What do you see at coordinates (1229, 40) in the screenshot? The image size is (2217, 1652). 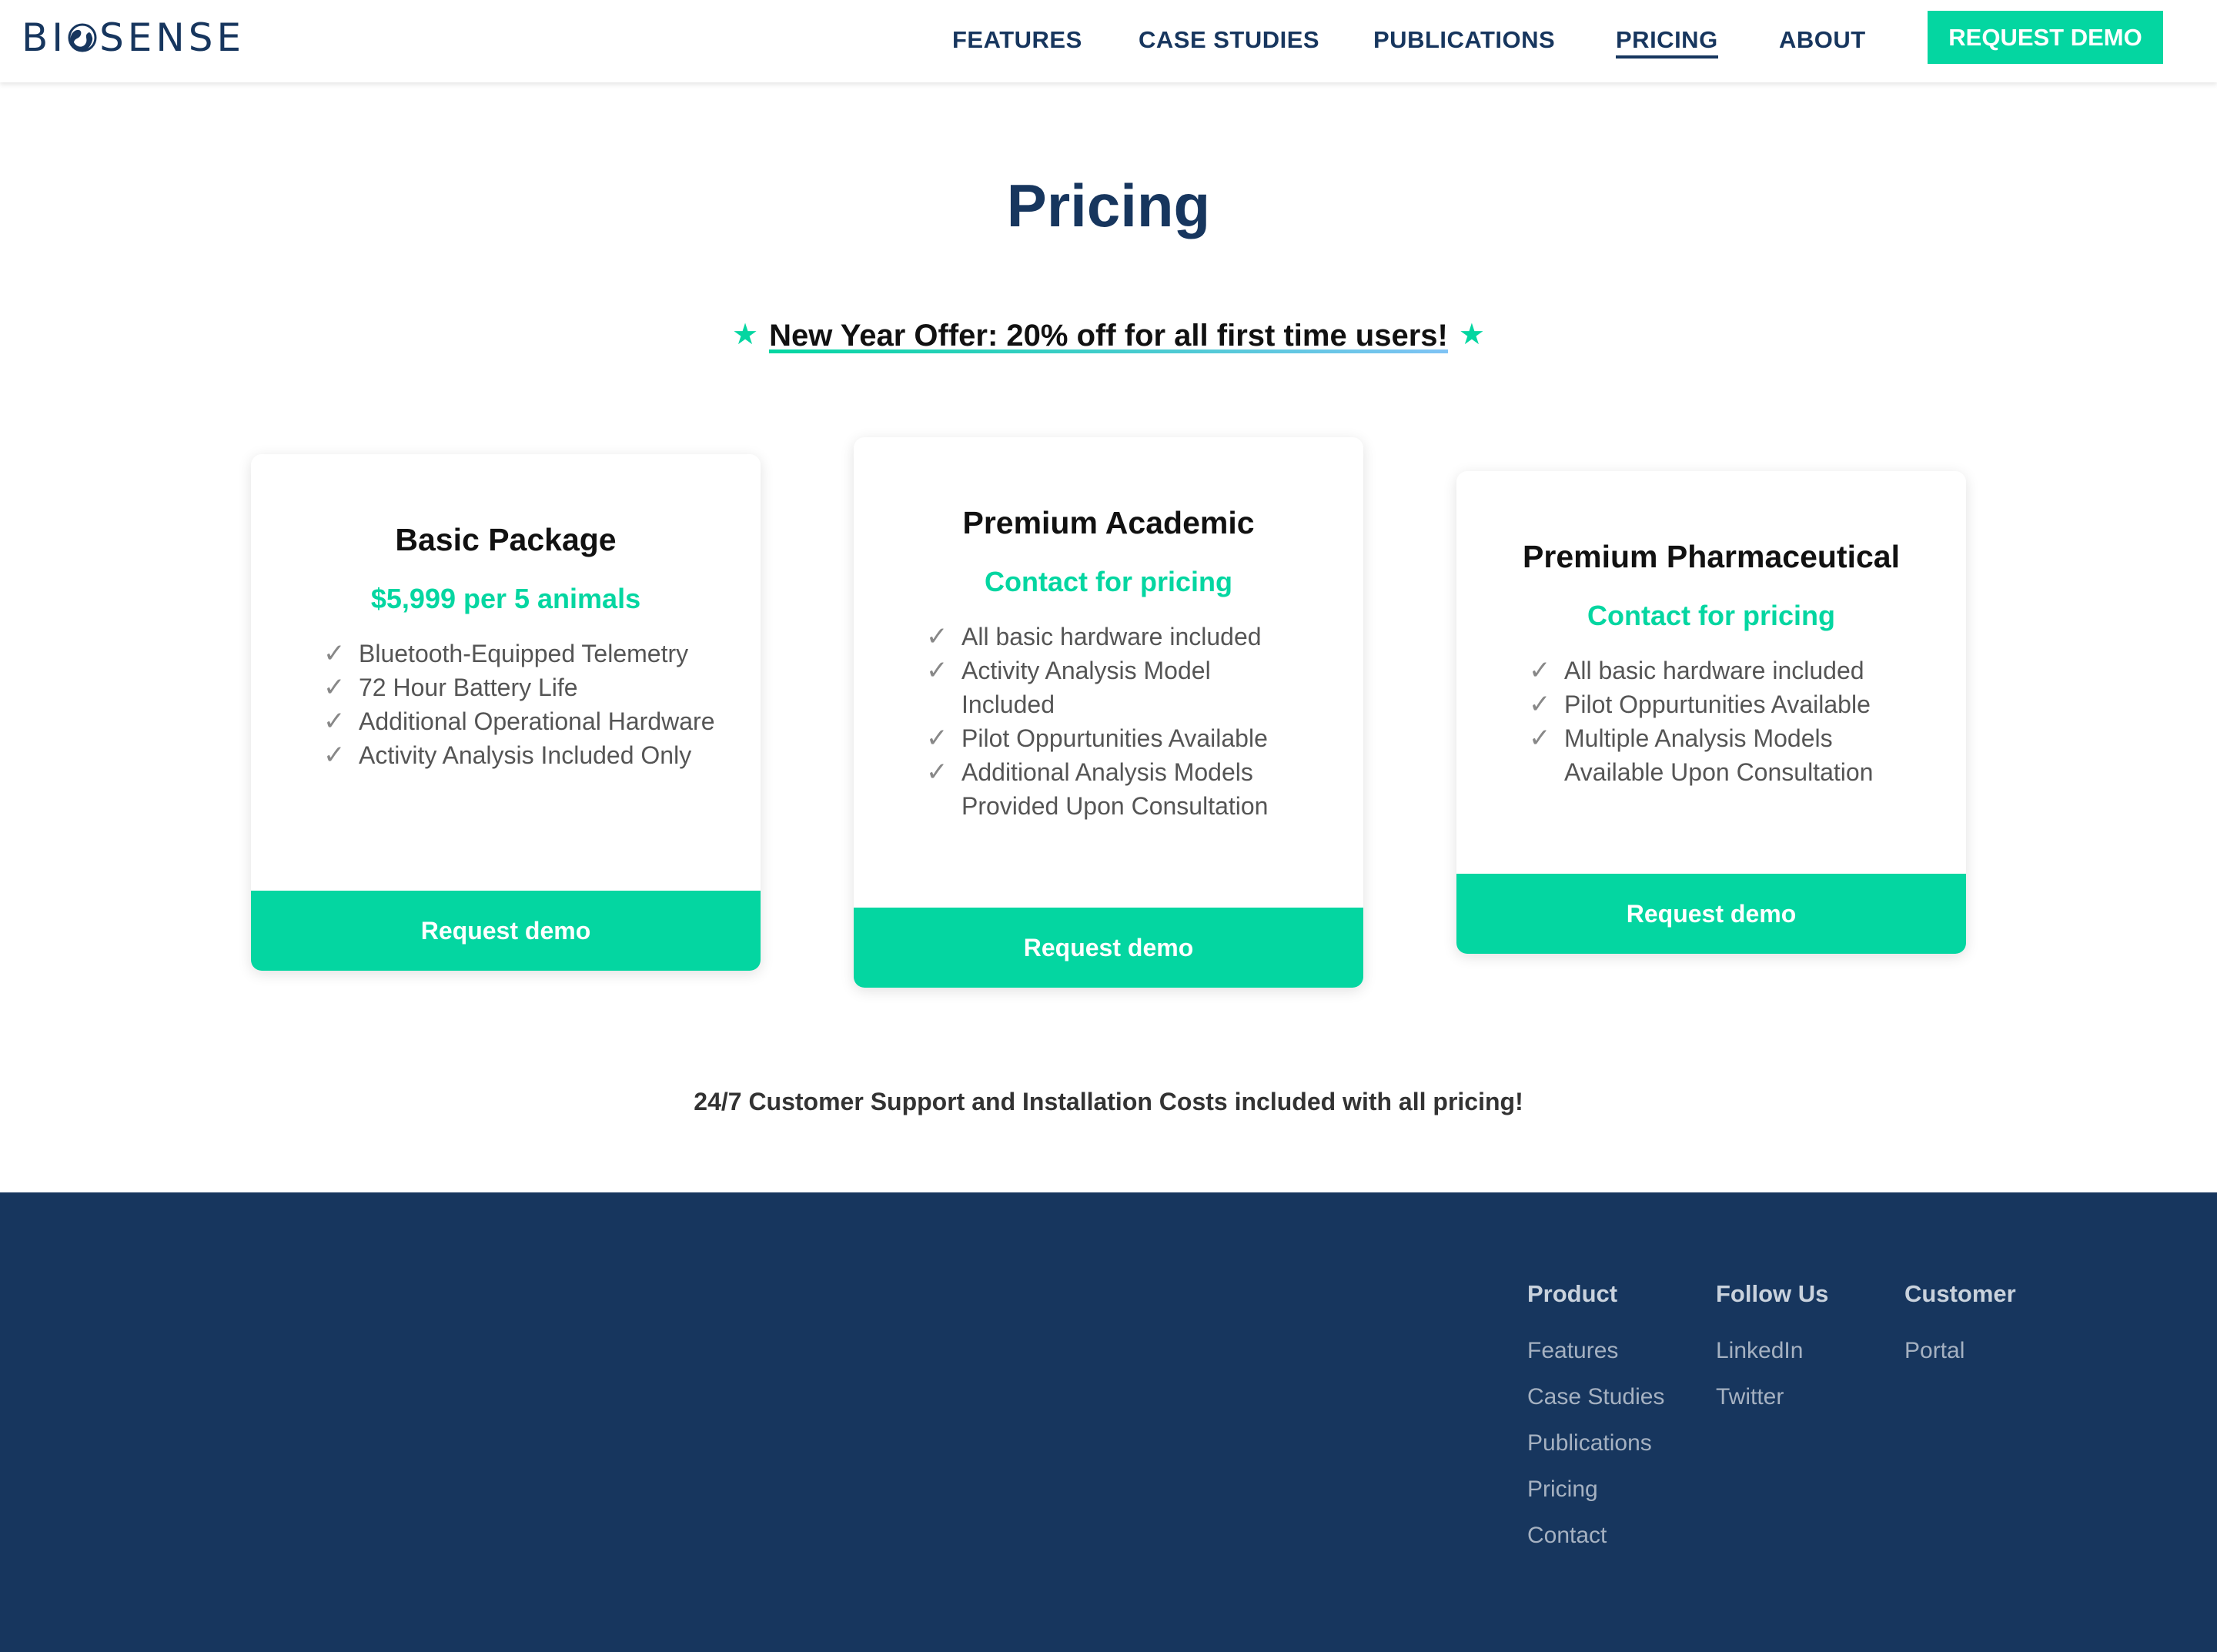 I see `nav-case-studies: CASE STUDIES` at bounding box center [1229, 40].